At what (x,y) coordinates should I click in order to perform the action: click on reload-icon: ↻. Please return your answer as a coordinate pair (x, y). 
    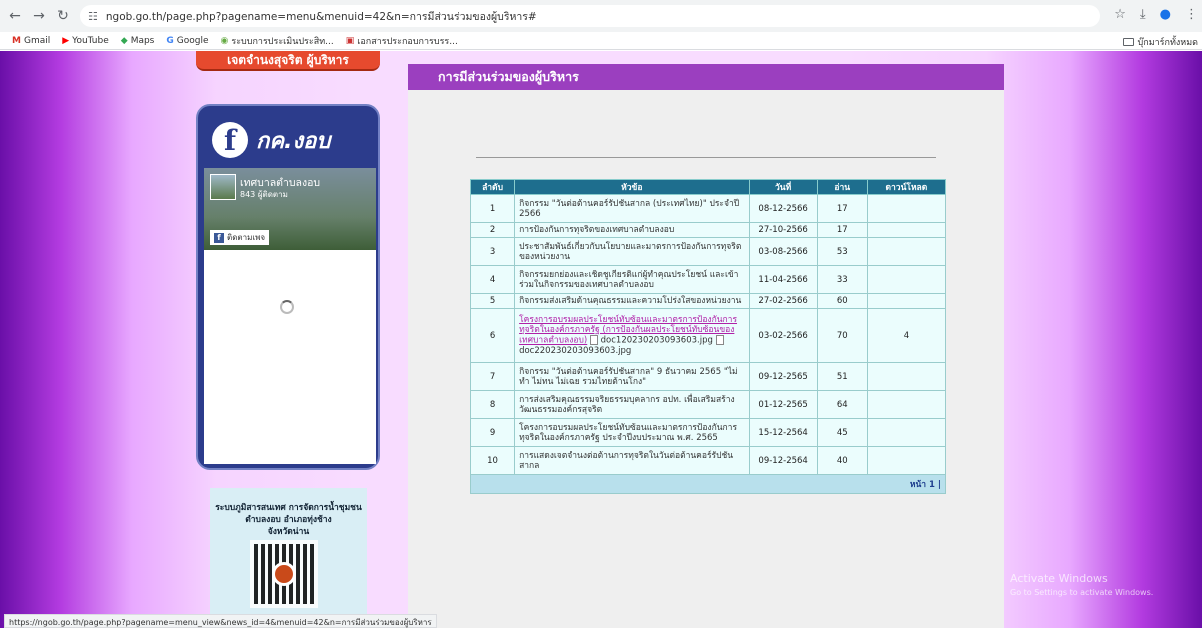
    Looking at the image, I should click on (63, 16).